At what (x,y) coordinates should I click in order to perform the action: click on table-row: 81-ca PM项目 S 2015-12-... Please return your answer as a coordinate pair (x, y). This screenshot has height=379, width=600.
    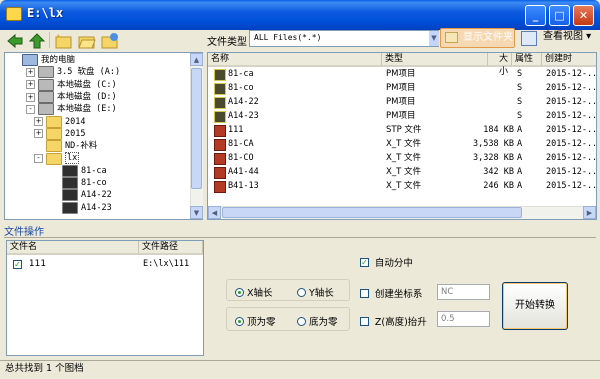
    Looking at the image, I should click on (402, 74).